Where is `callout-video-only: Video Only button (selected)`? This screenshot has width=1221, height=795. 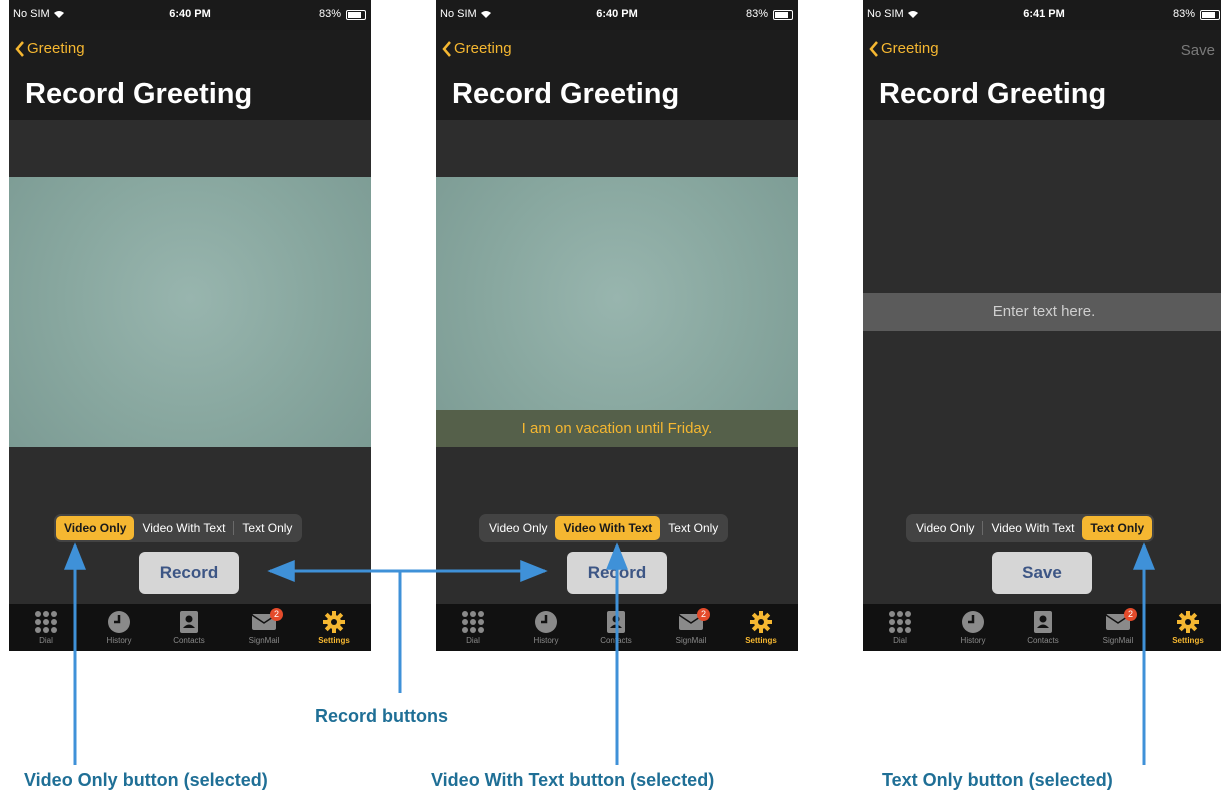
callout-video-only: Video Only button (selected) is located at coordinates (146, 780).